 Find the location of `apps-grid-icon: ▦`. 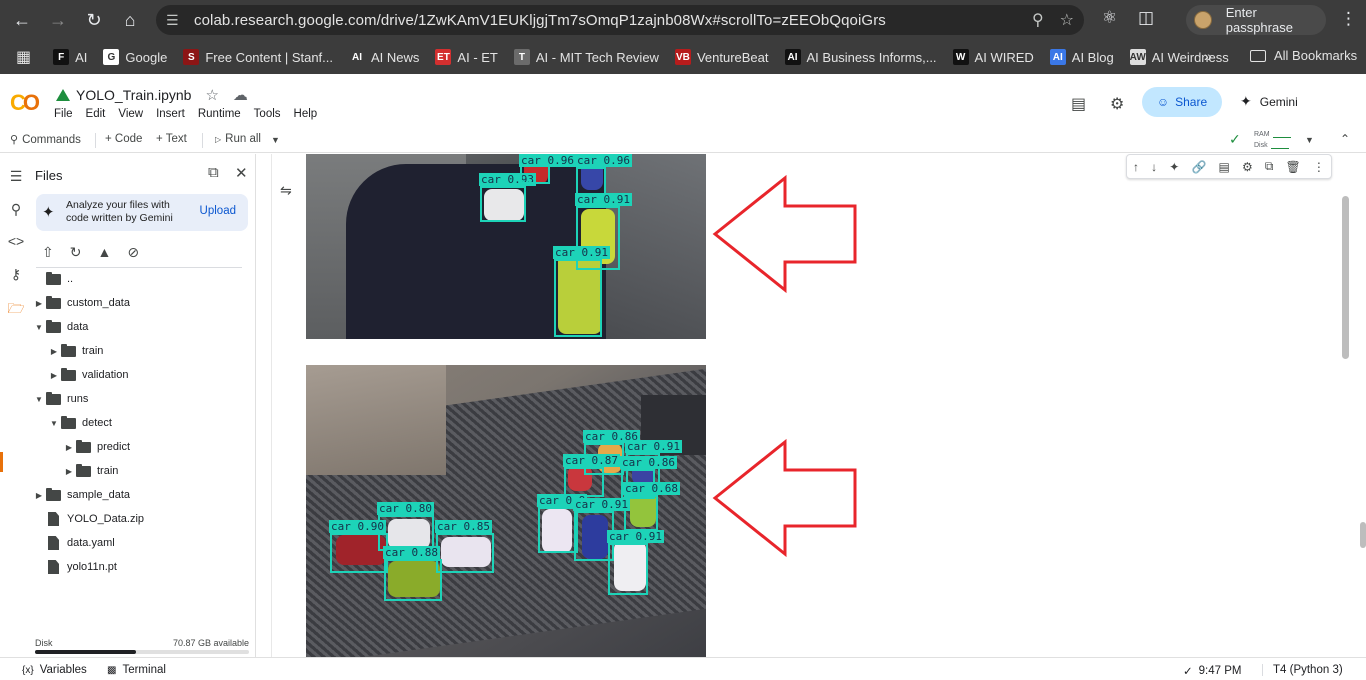

apps-grid-icon: ▦ is located at coordinates (23, 57).